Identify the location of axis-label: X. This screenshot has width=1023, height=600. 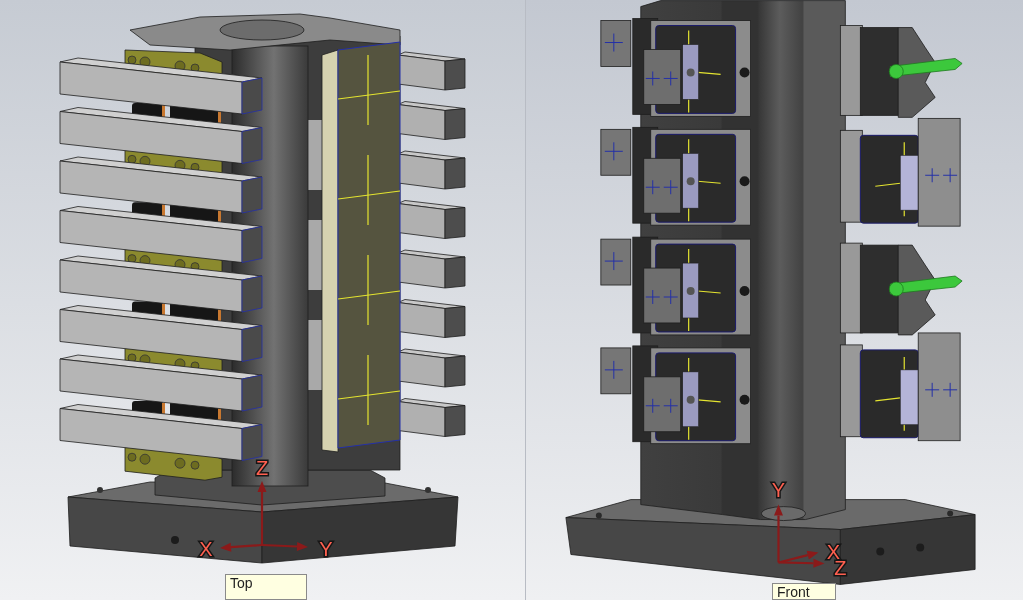
(206, 549).